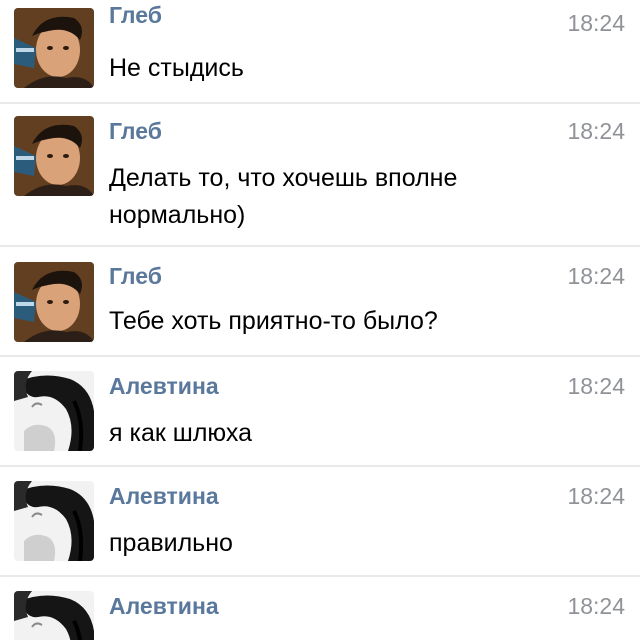 The width and height of the screenshot is (640, 640). What do you see at coordinates (273, 321) in the screenshot?
I see `message-text: Тебе хоть приятно-то было?` at bounding box center [273, 321].